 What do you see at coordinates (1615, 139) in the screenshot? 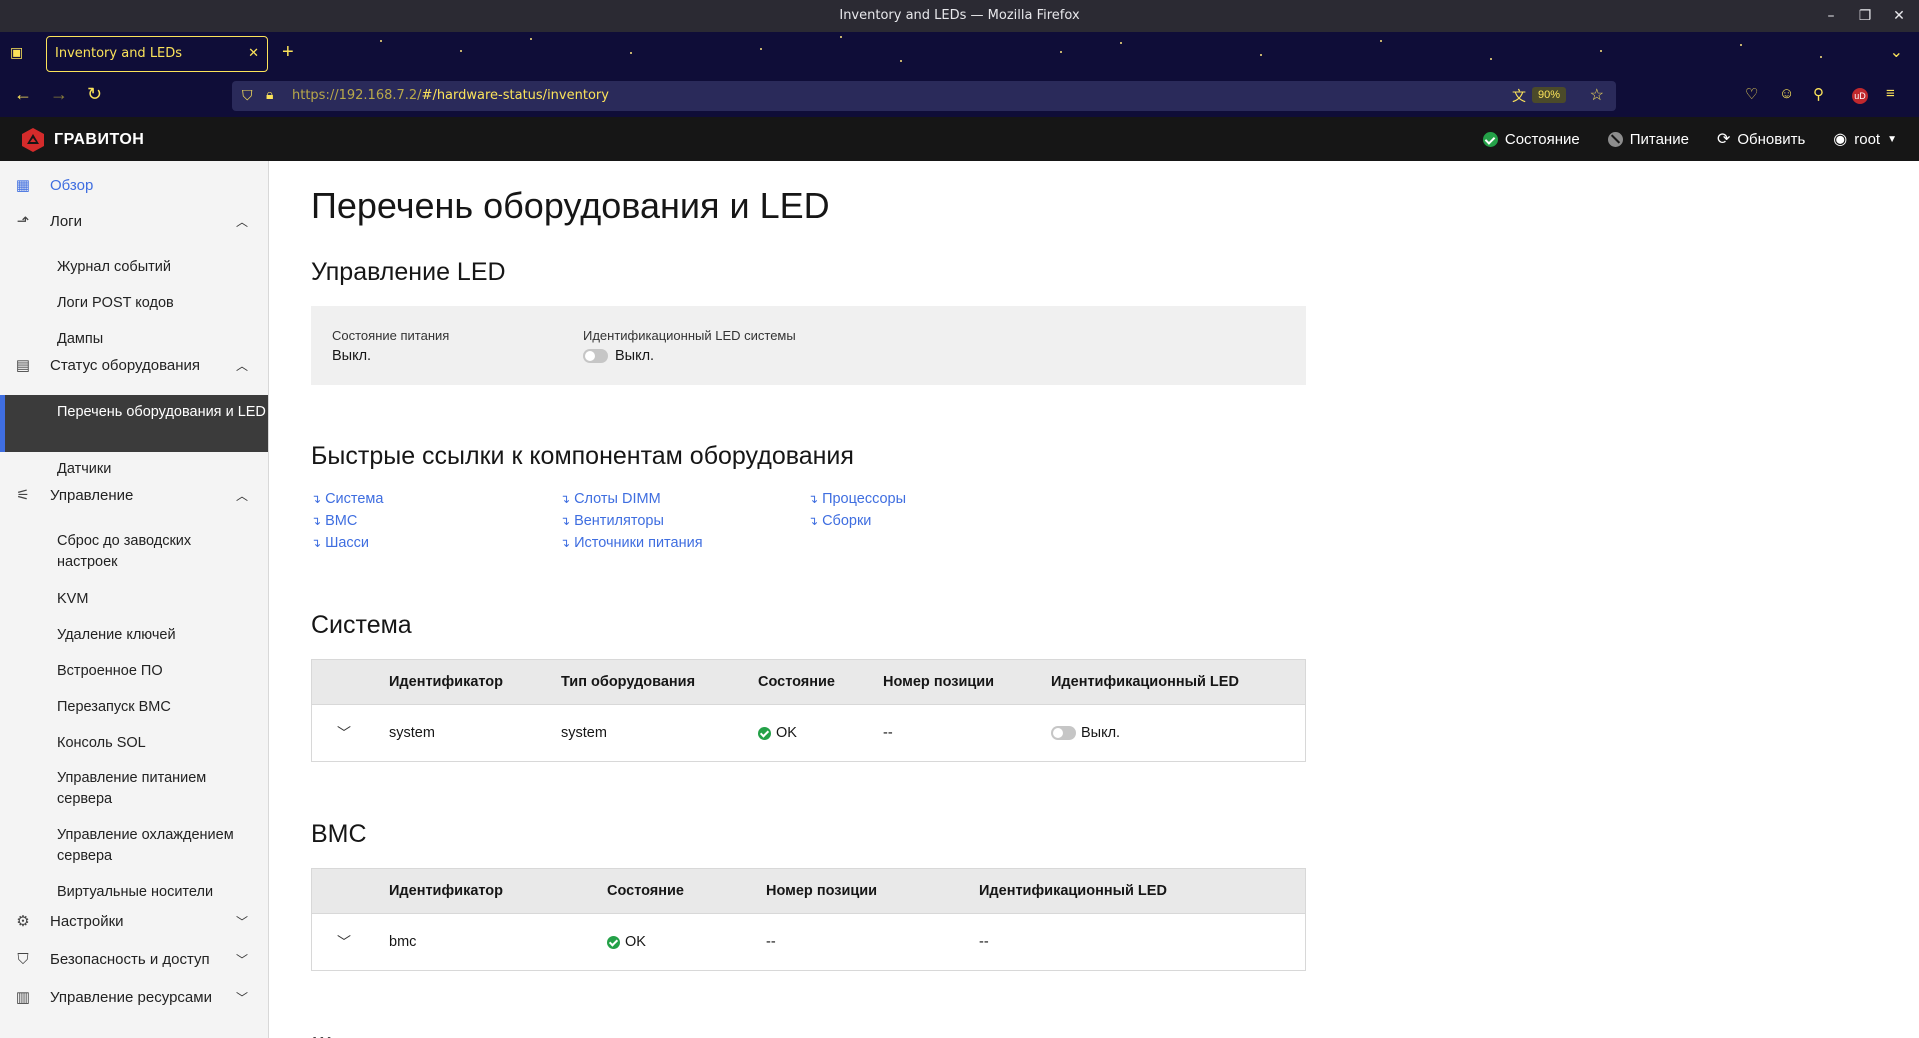
I see `power-off-icon` at bounding box center [1615, 139].